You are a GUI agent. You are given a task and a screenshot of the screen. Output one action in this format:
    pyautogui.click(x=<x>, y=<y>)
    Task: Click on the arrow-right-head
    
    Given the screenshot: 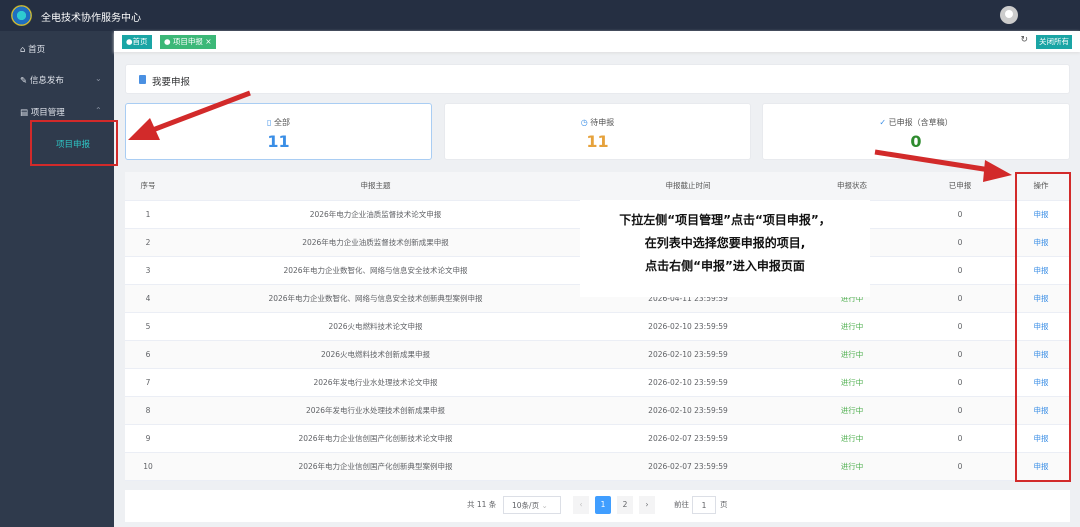 What is the action you would take?
    pyautogui.click(x=997, y=171)
    